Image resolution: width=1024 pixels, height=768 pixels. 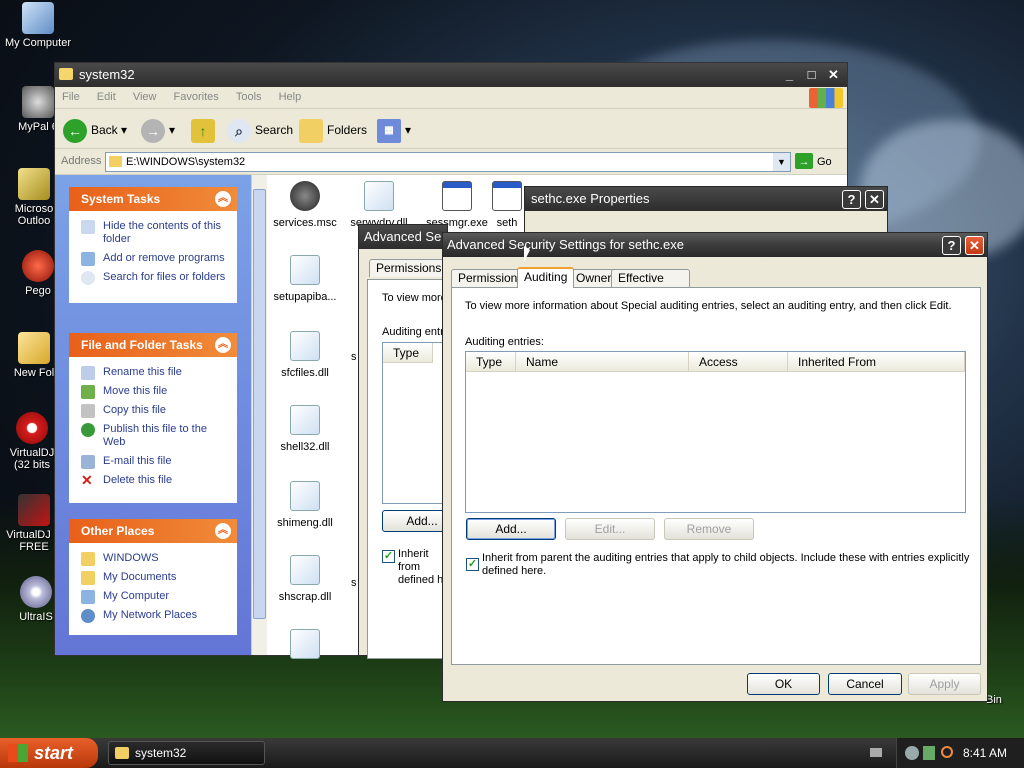 I want to click on file-tasks-header: File and Folder Tasks ︽, so click(x=153, y=345).